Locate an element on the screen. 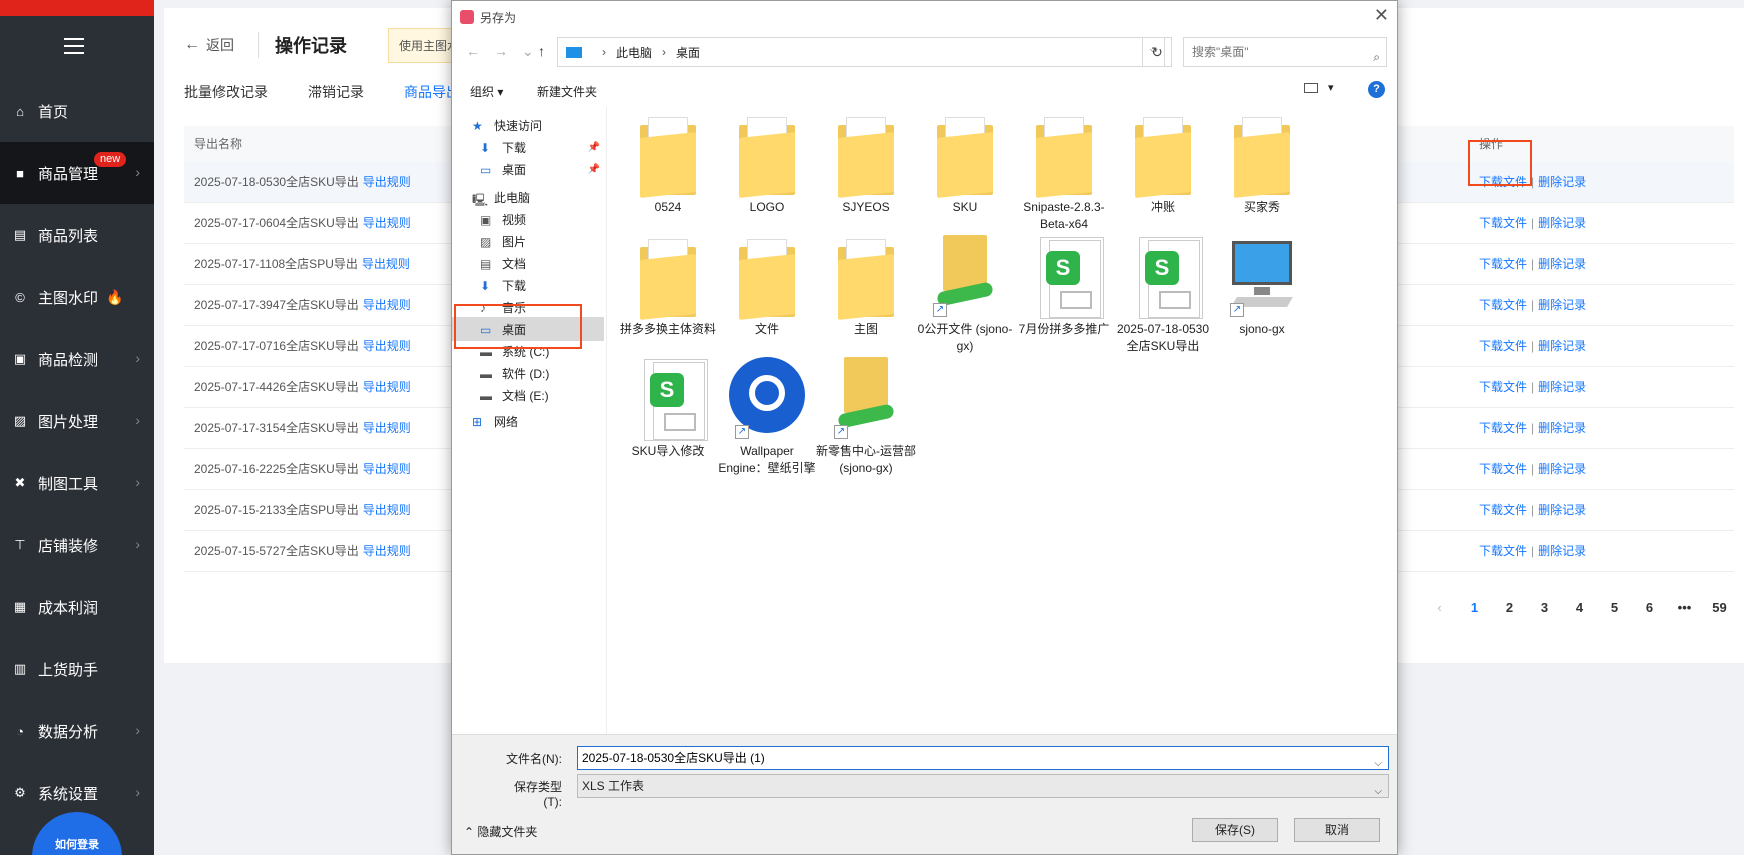 The width and height of the screenshot is (1744, 855). prev-page-icon: ‹ is located at coordinates (1439, 607).